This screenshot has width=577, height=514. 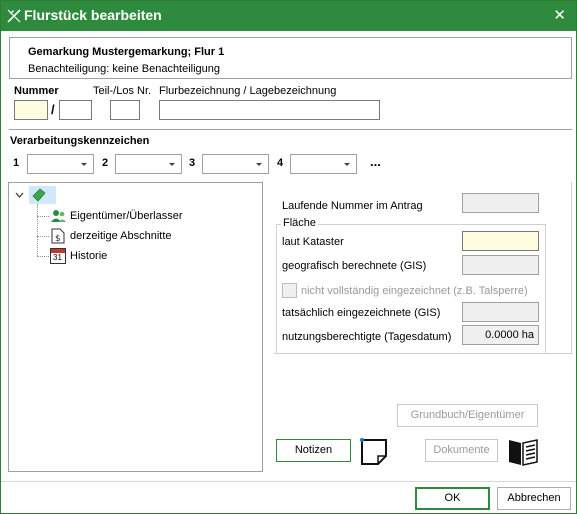 What do you see at coordinates (313, 450) in the screenshot?
I see `notizen-button: Notizen` at bounding box center [313, 450].